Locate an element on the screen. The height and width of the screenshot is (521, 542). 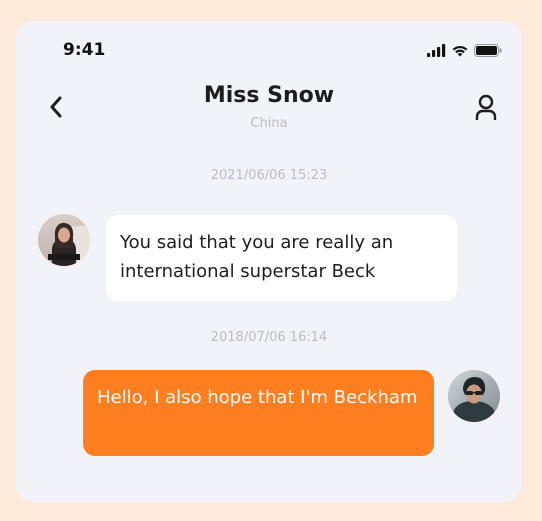
contact-name: Miss Snow is located at coordinates (269, 95).